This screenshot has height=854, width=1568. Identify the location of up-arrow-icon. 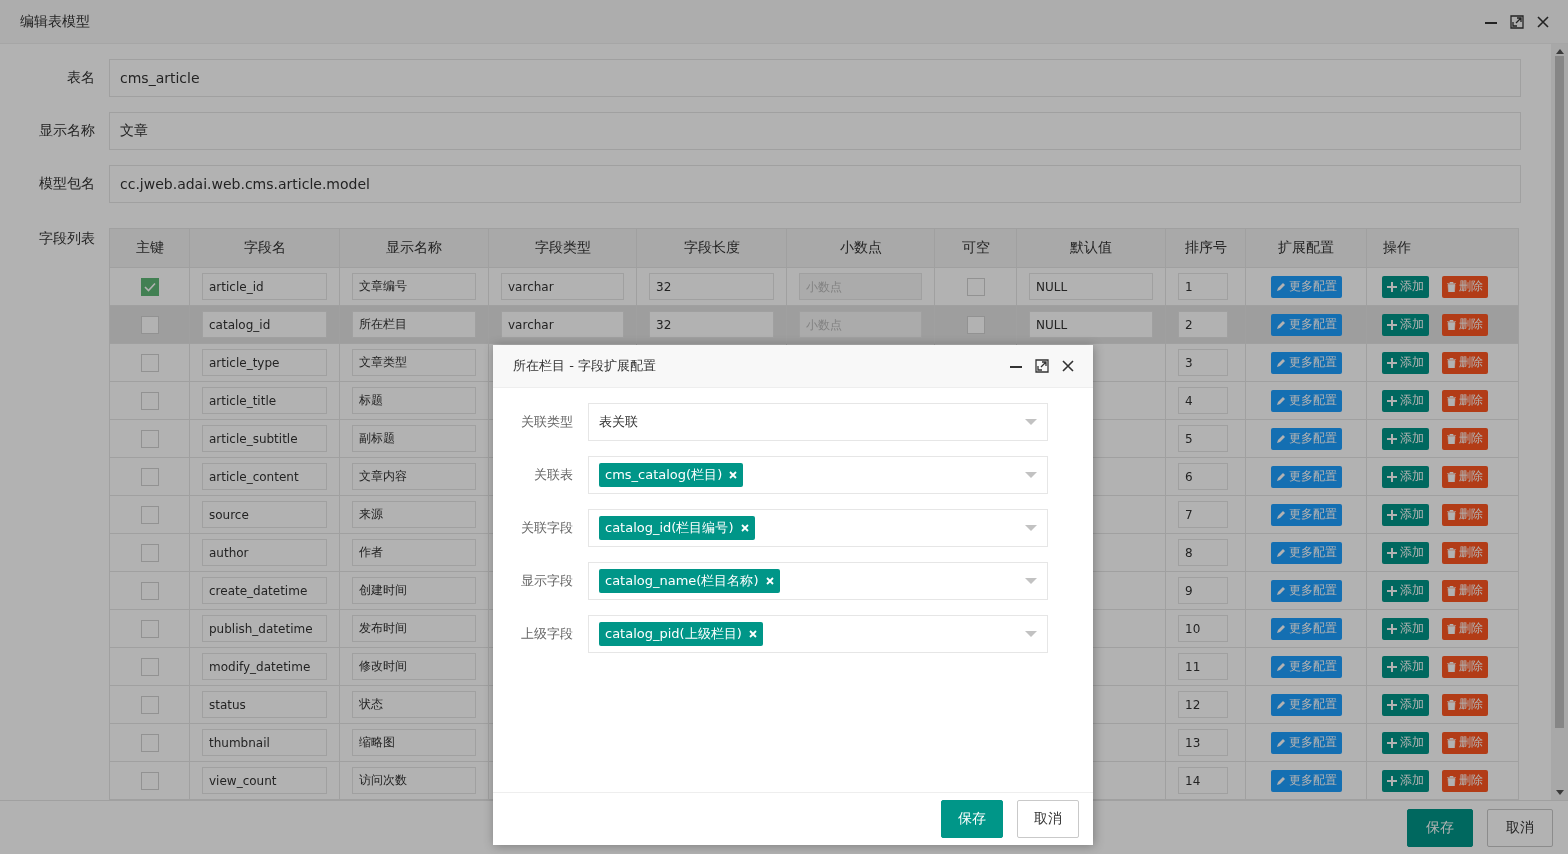
(1559, 51).